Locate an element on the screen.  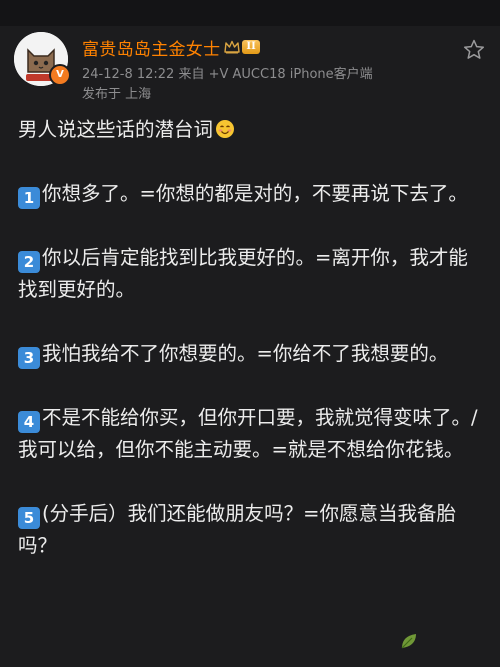
vip-badge: V is located at coordinates (60, 75).